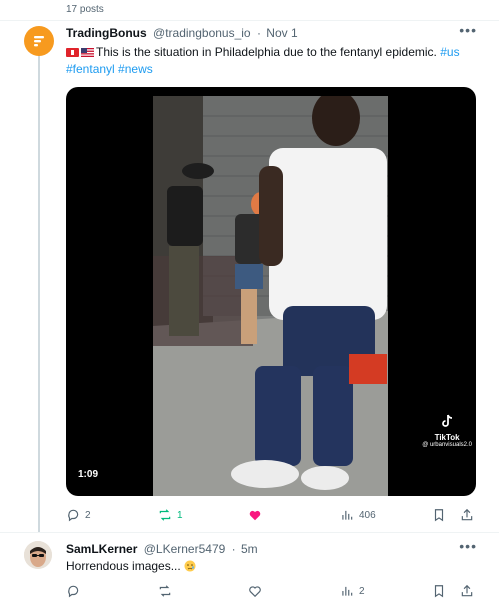 Image resolution: width=499 pixels, height=607 pixels. Describe the element at coordinates (281, 33) in the screenshot. I see `post-date: Nov 1` at that location.